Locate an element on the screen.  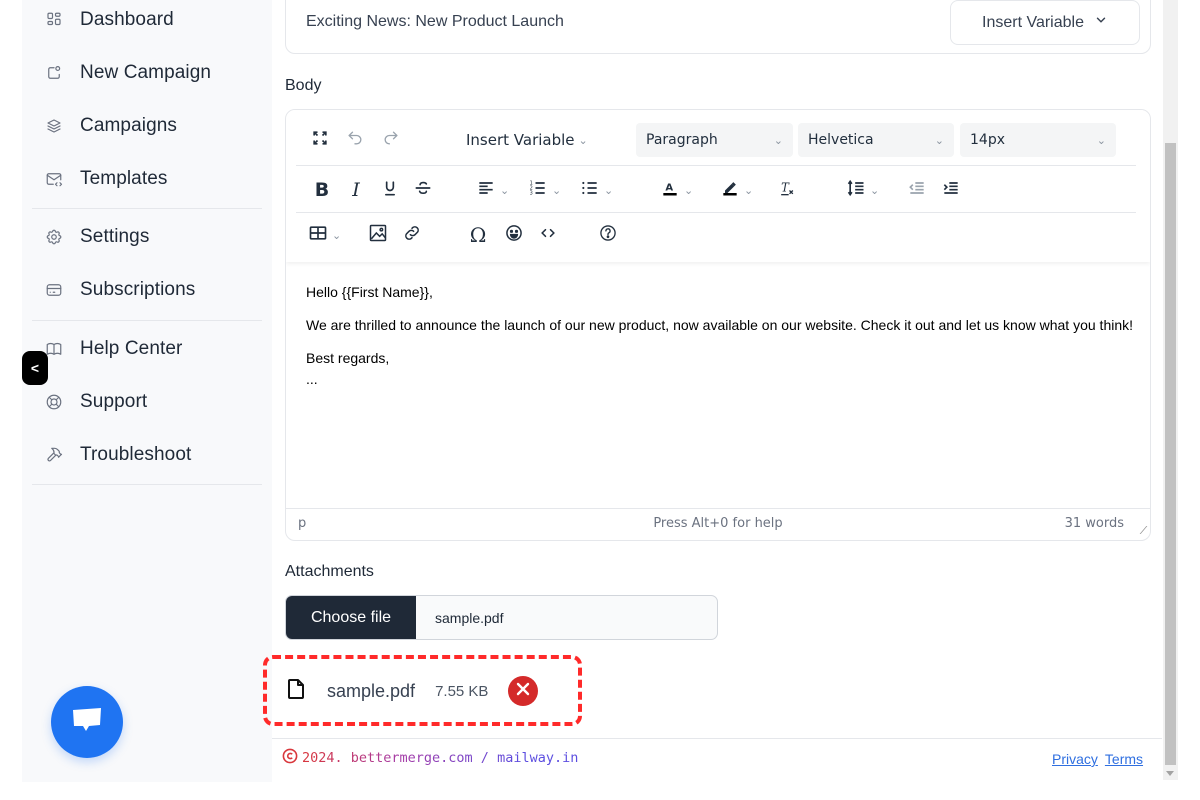
subject-input: Exciting News: New Product Launch is located at coordinates (435, 22).